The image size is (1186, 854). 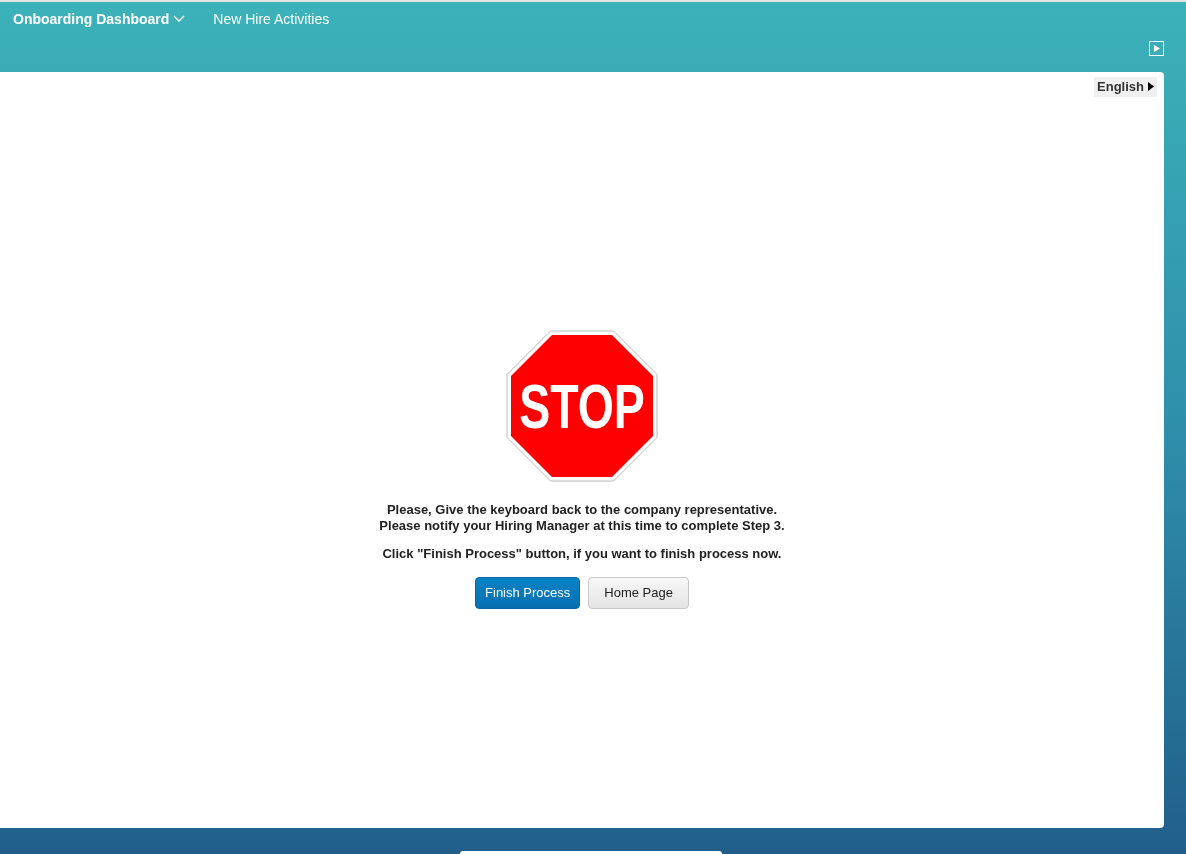 What do you see at coordinates (638, 593) in the screenshot?
I see `home-page-button: Home Page` at bounding box center [638, 593].